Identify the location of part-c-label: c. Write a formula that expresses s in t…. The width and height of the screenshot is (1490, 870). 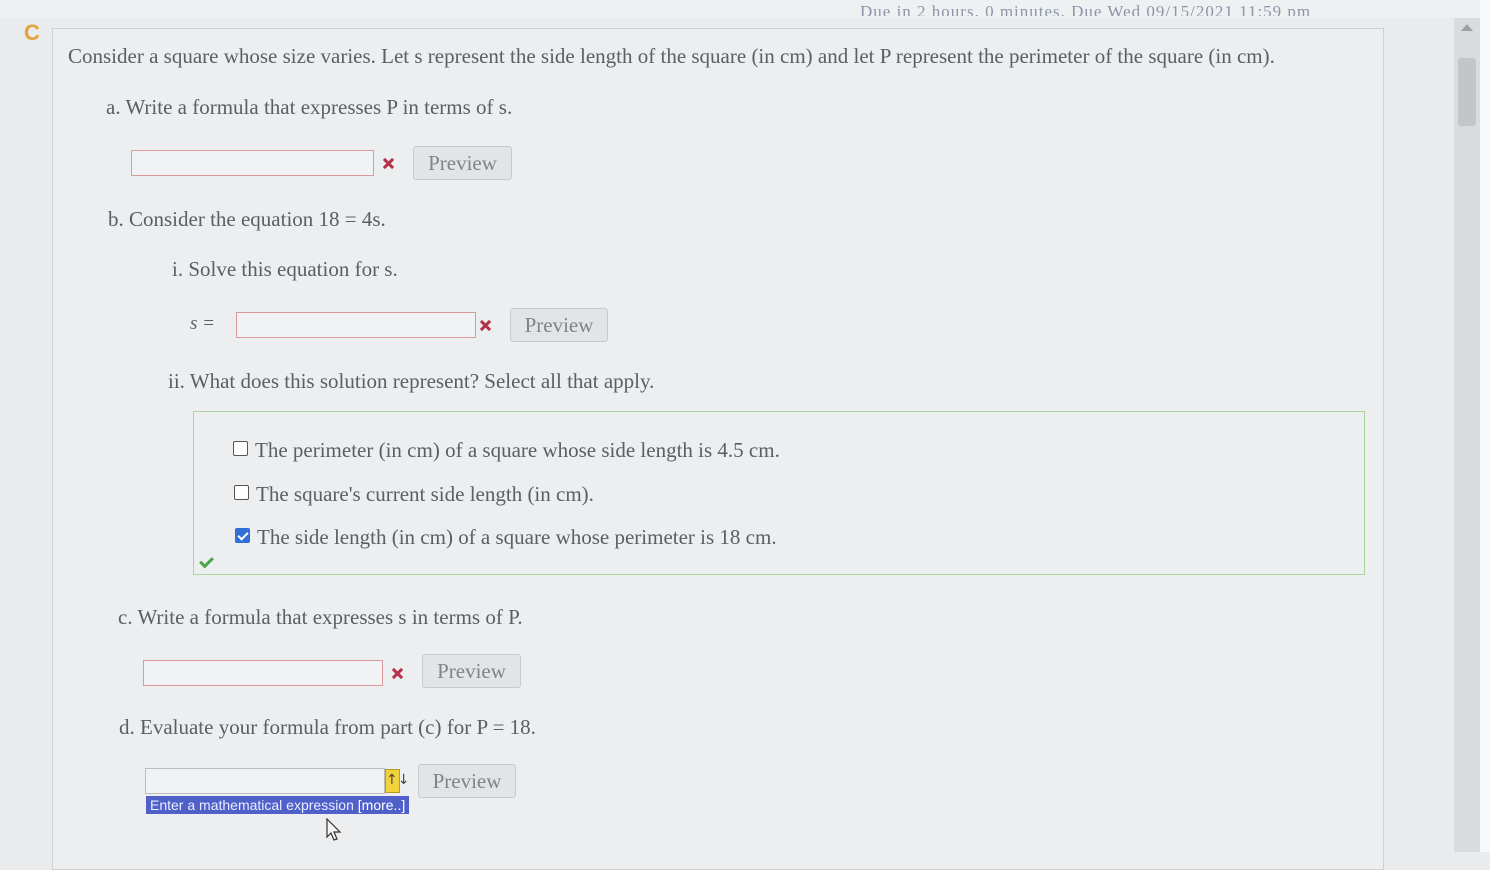
(320, 617).